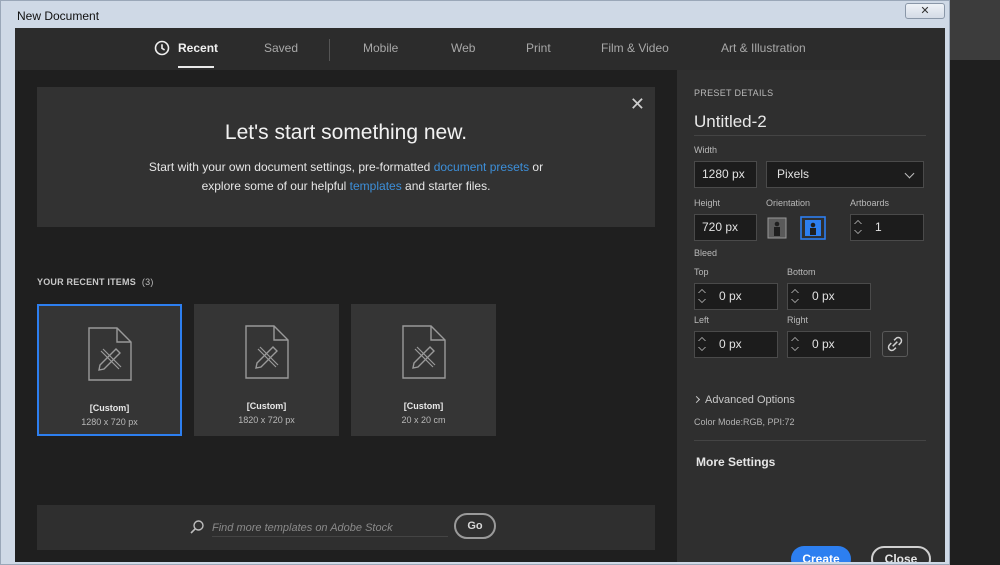  What do you see at coordinates (696, 399) in the screenshot?
I see `chevron-right-icon` at bounding box center [696, 399].